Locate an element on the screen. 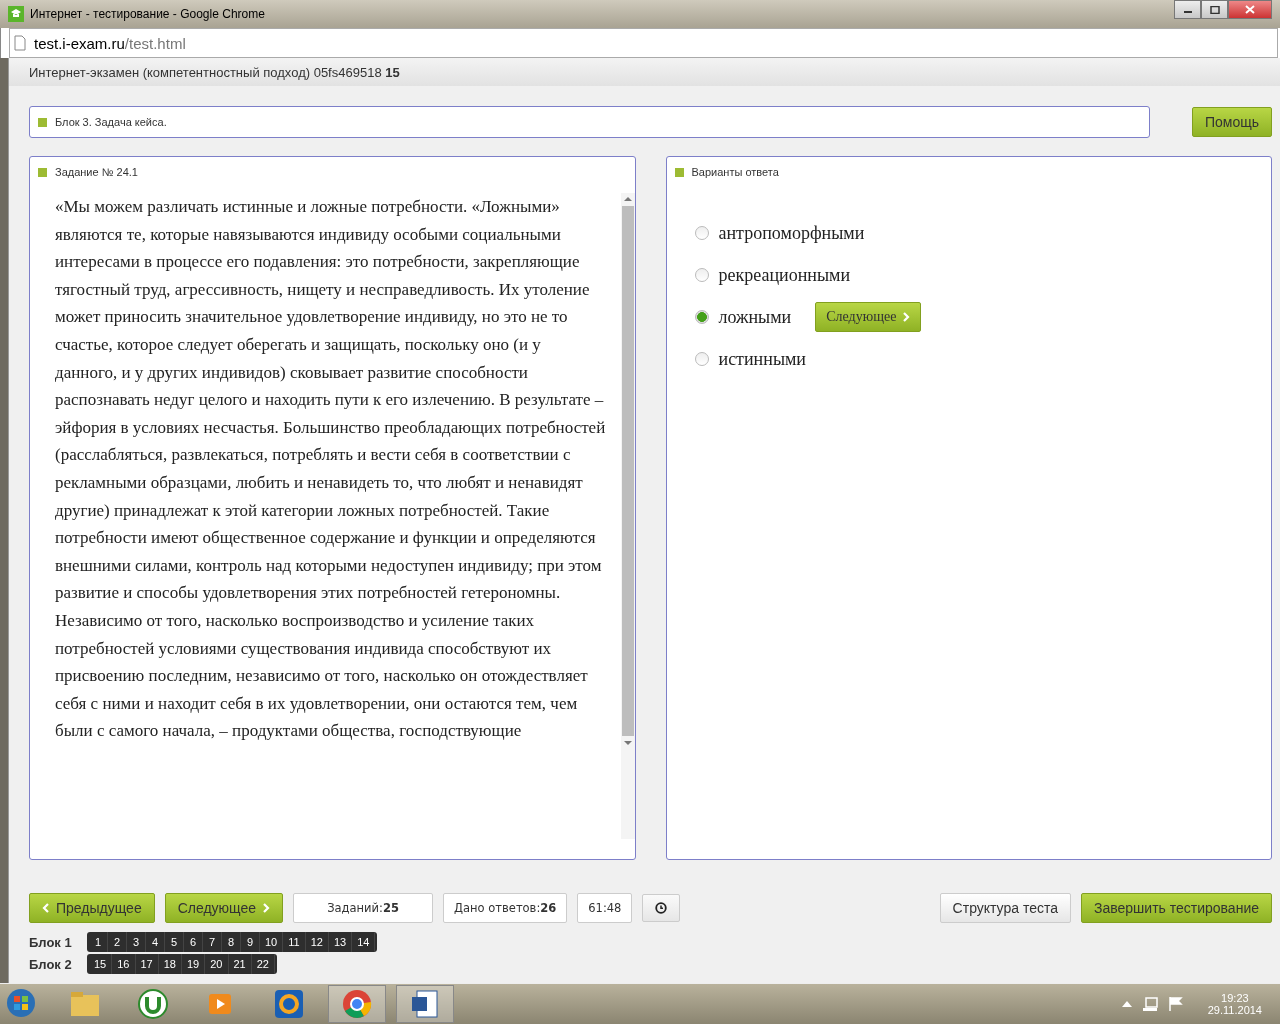 The height and width of the screenshot is (1024, 1280). windows-logo-icon is located at coordinates (21, 1002).